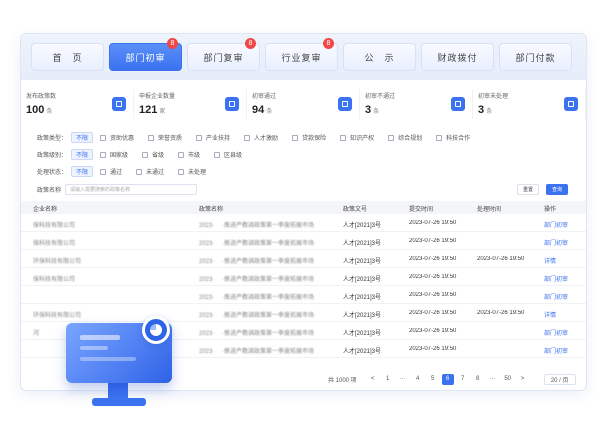 The height and width of the screenshot is (428, 605). Describe the element at coordinates (165, 137) in the screenshot. I see `filter-option: 荣誉资质` at that location.